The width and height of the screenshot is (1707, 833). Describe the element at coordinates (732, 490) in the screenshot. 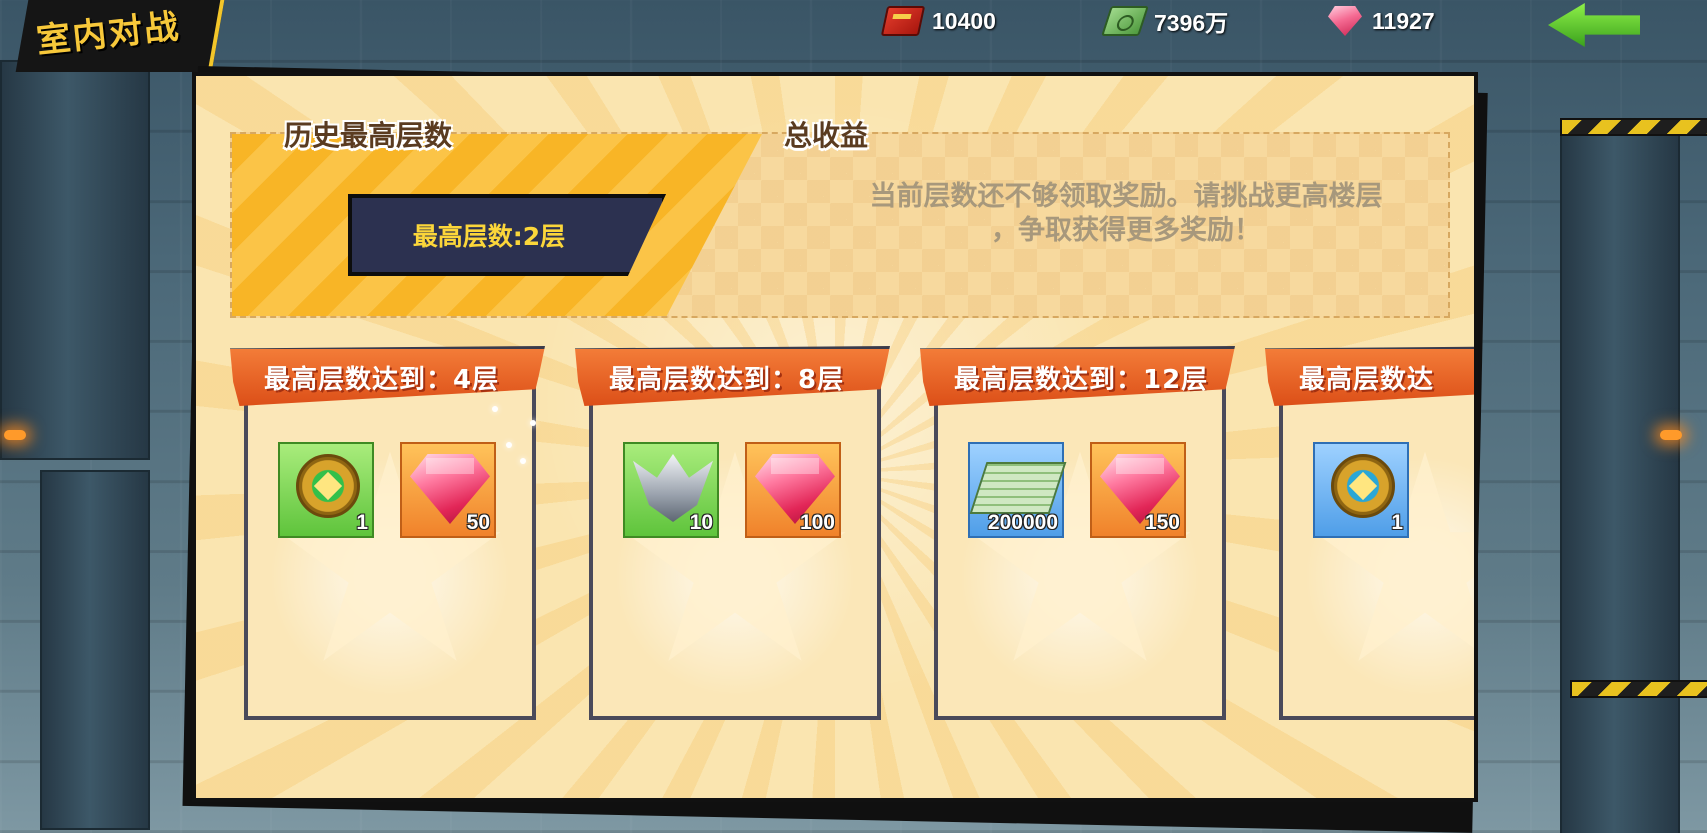

I see `reward-list: 10 100` at that location.